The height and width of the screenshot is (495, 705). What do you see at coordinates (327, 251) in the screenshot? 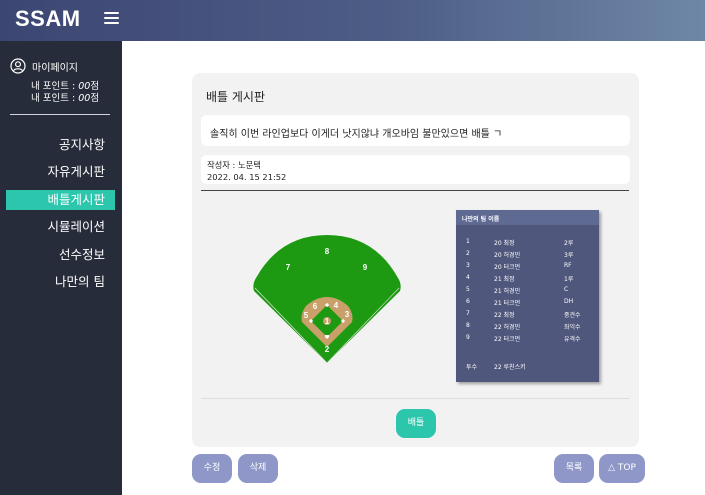
I see `position-8: 8` at bounding box center [327, 251].